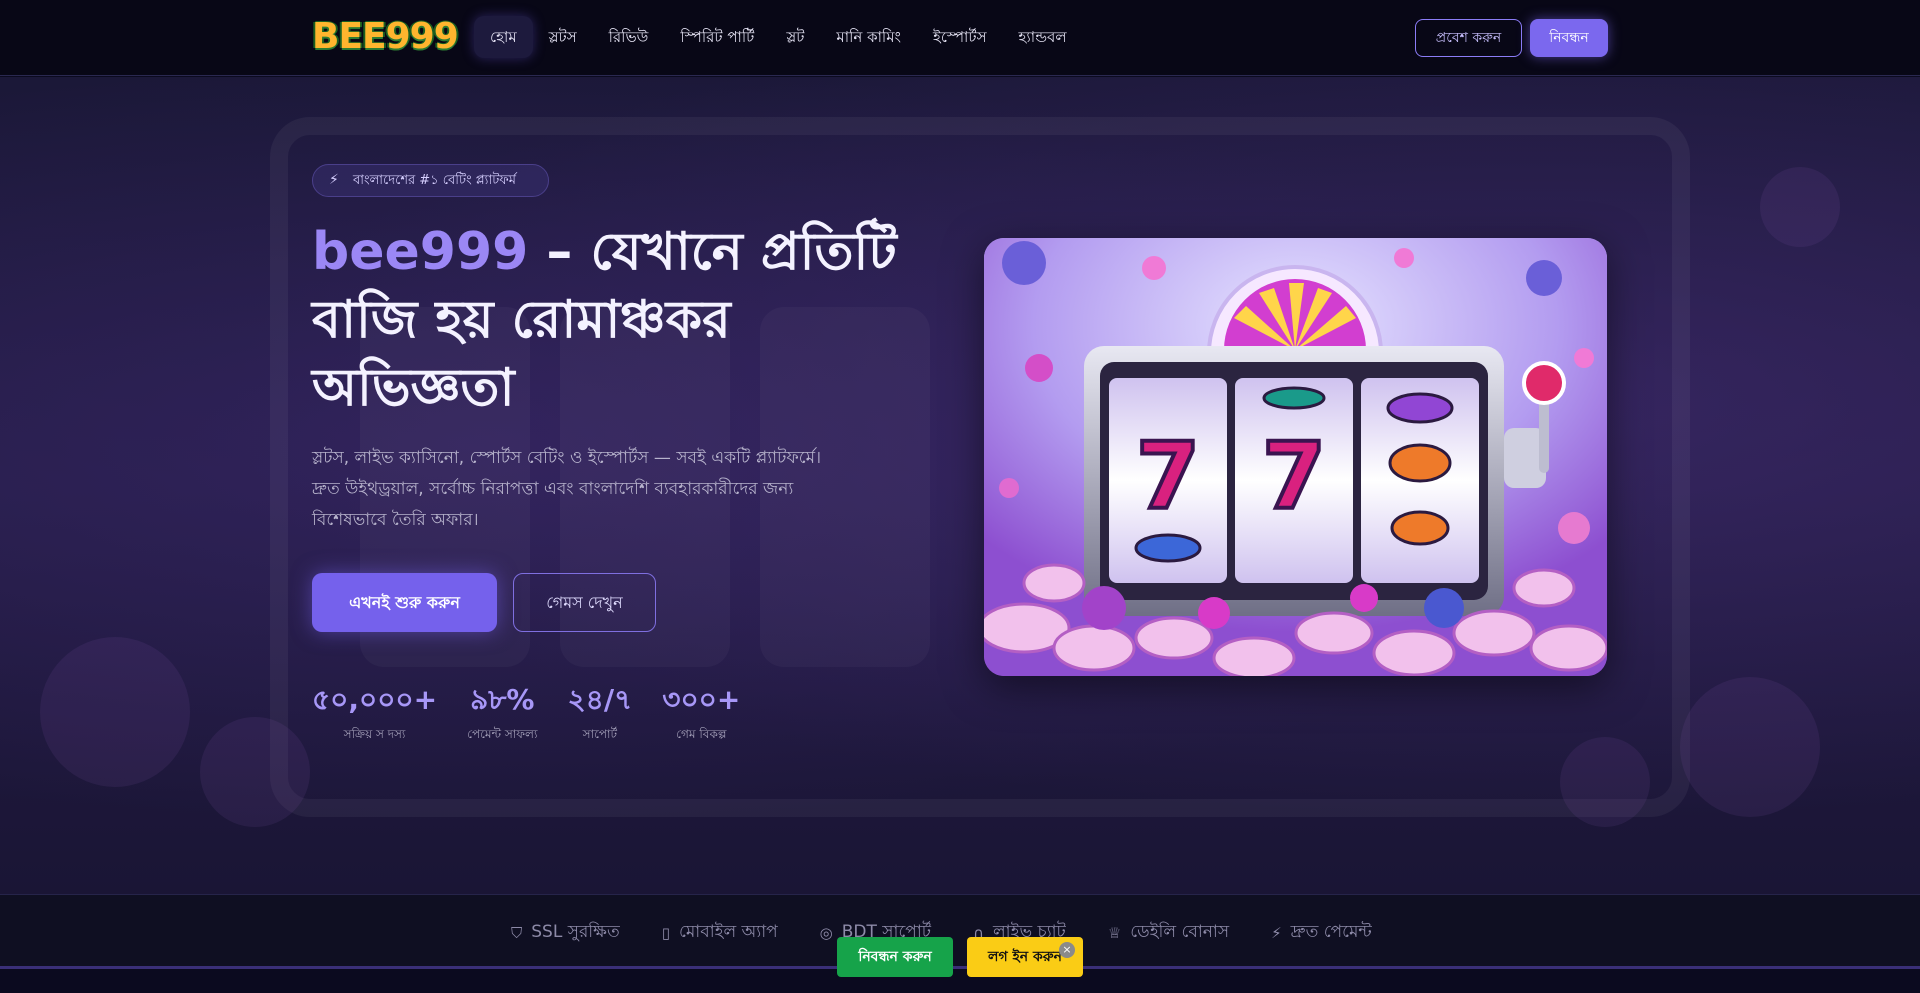 The width and height of the screenshot is (1920, 993). Describe the element at coordinates (375, 699) in the screenshot. I see `stat-value: ৫০,০০০+` at that location.